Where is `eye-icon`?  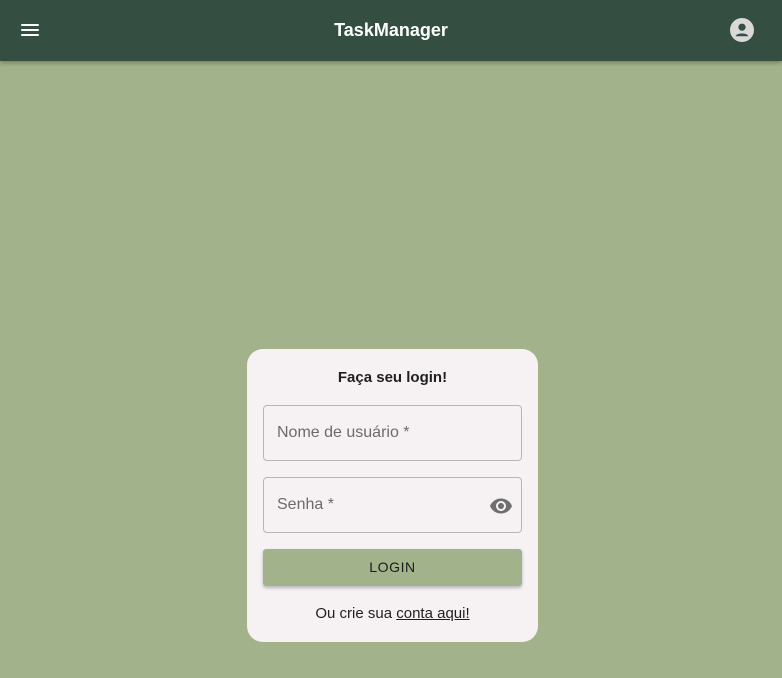 eye-icon is located at coordinates (501, 506).